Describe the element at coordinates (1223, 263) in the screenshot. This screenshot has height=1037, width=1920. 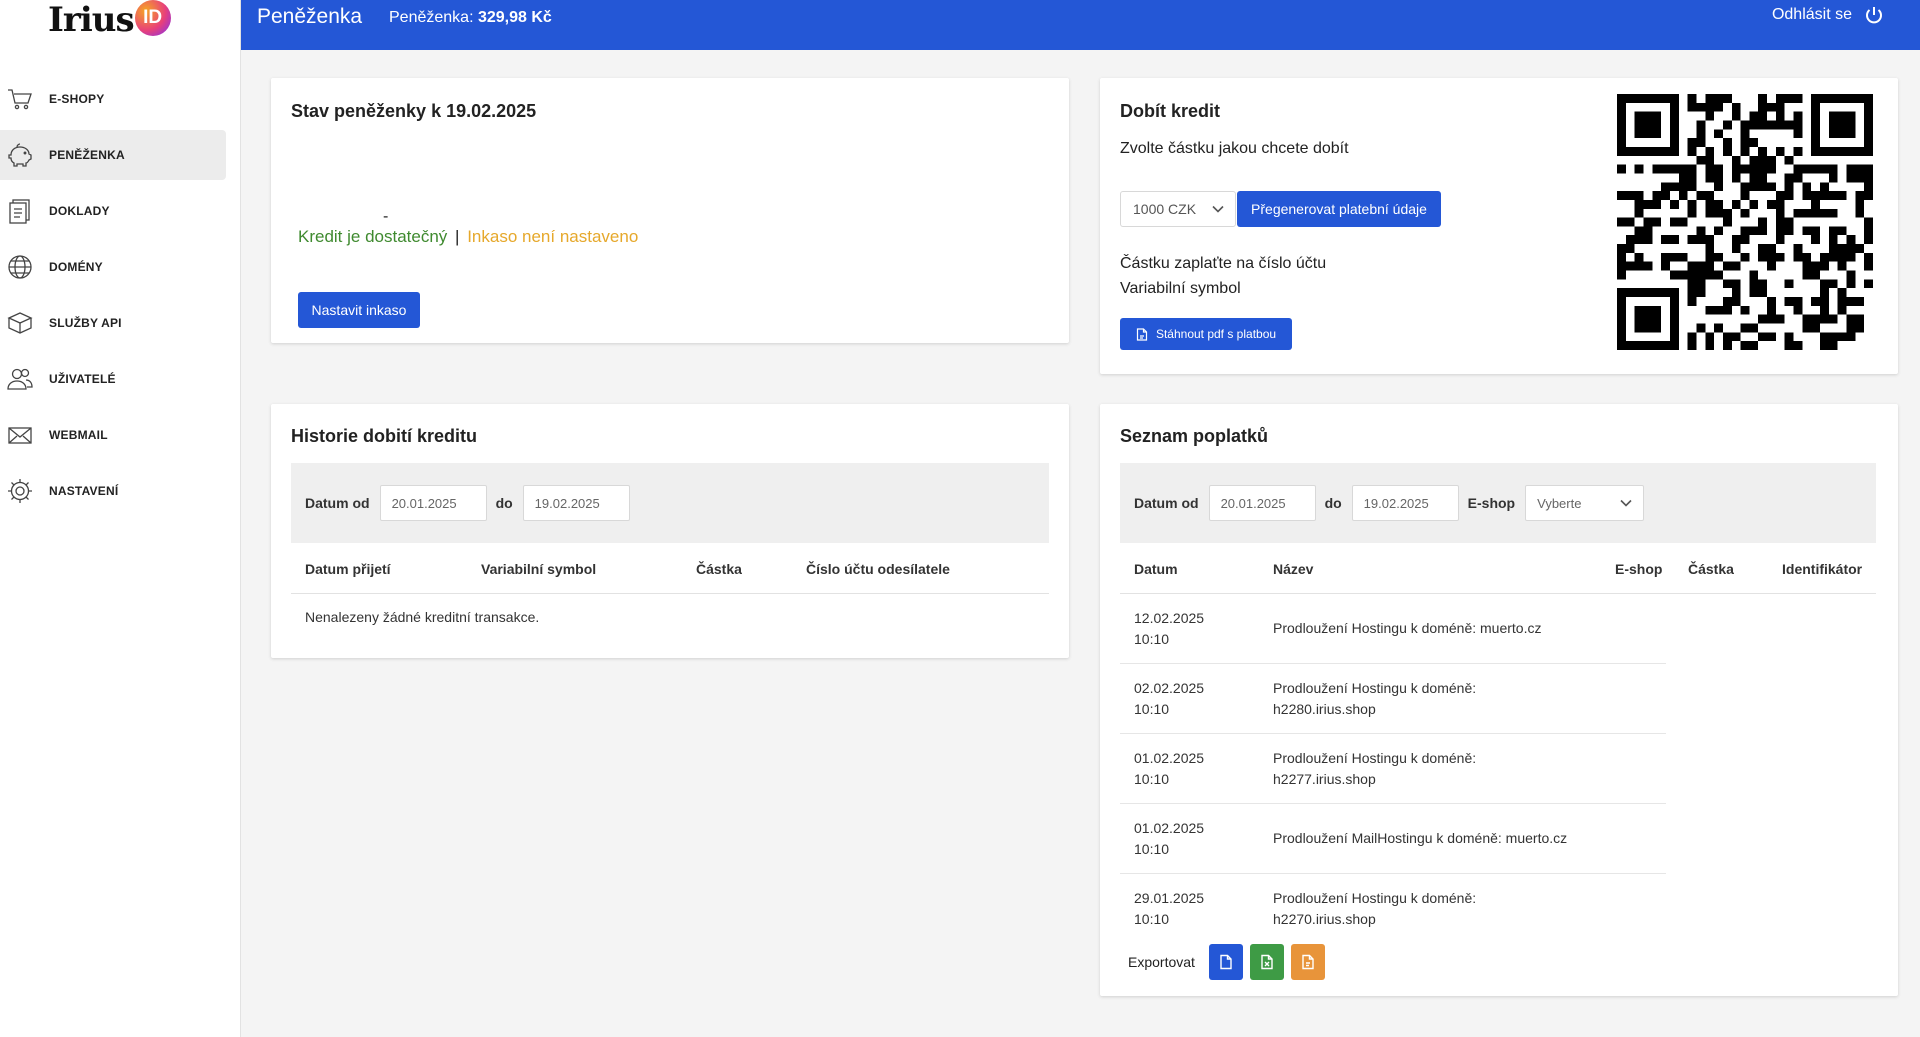
I see `account-number-label: Částku zaplaťte na číslo účtu` at that location.